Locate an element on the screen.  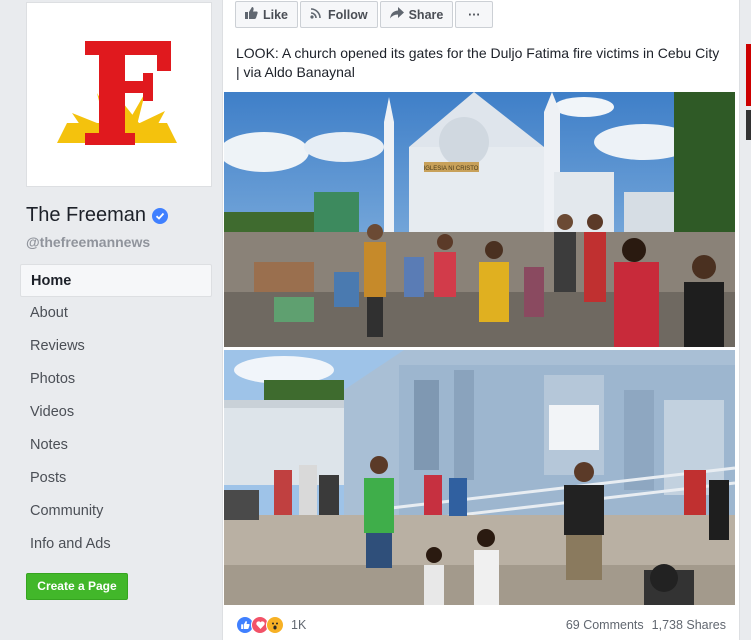
nav-item-notes: Notes is located at coordinates (116, 445).